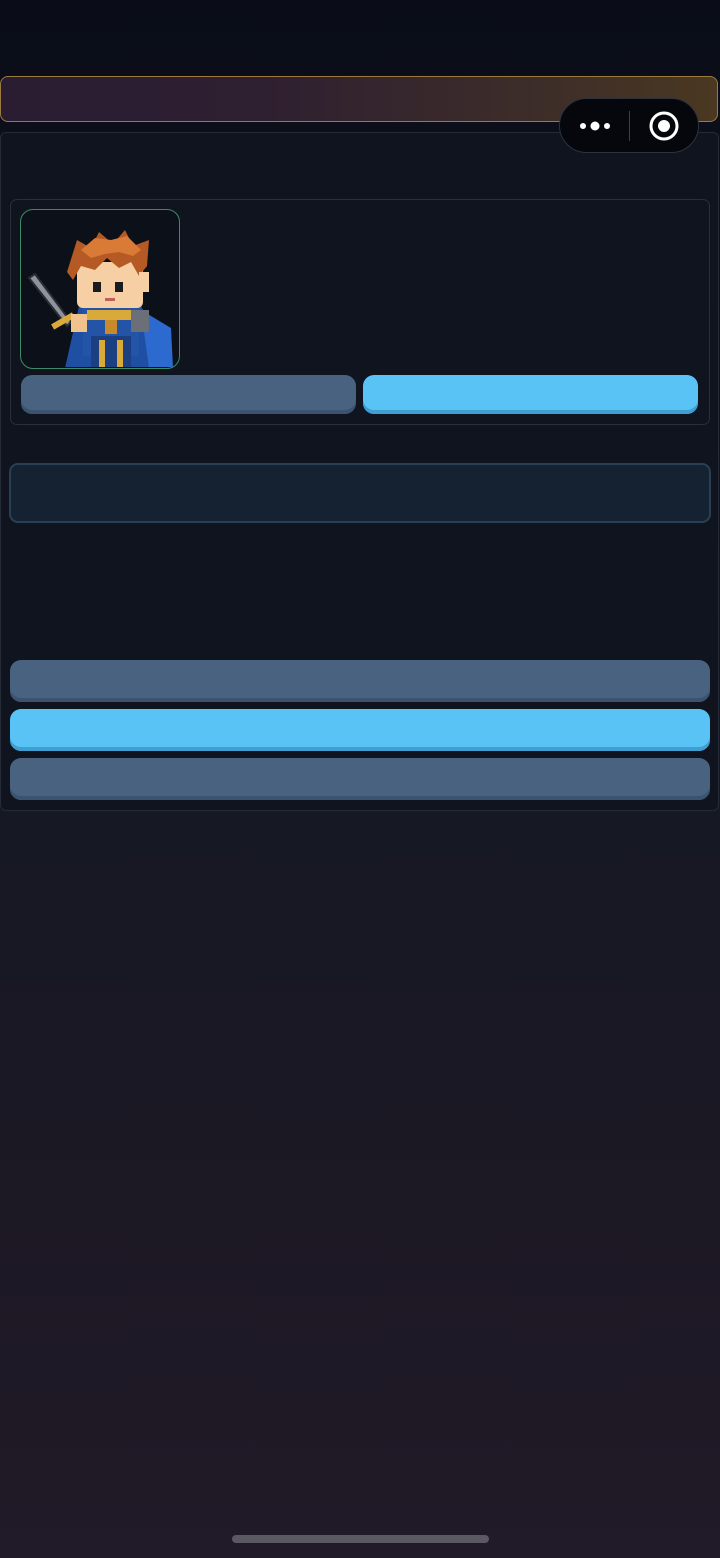 The image size is (720, 1558). What do you see at coordinates (360, 493) in the screenshot?
I see `text-input-field` at bounding box center [360, 493].